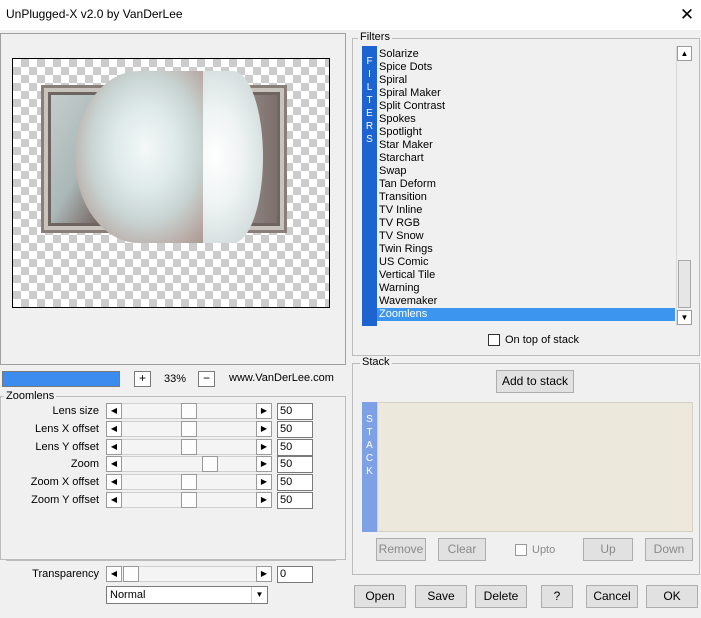  What do you see at coordinates (66, 429) in the screenshot?
I see `lens-x-offset-label: Lens X offset` at bounding box center [66, 429].